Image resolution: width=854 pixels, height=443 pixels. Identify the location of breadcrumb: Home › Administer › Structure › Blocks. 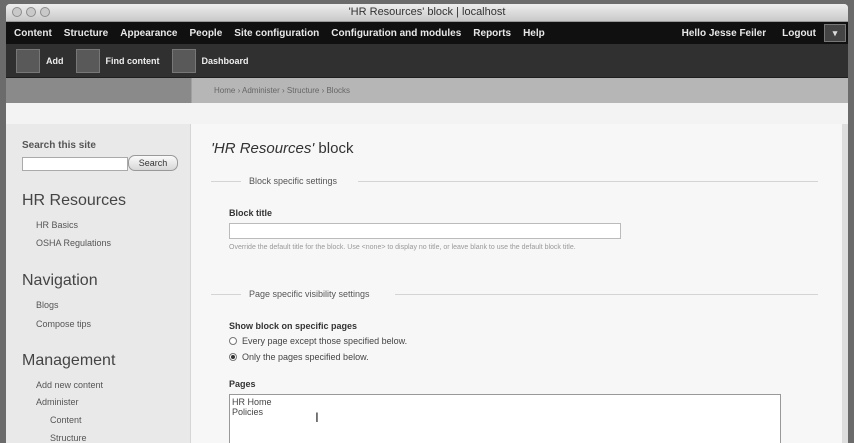
(519, 90).